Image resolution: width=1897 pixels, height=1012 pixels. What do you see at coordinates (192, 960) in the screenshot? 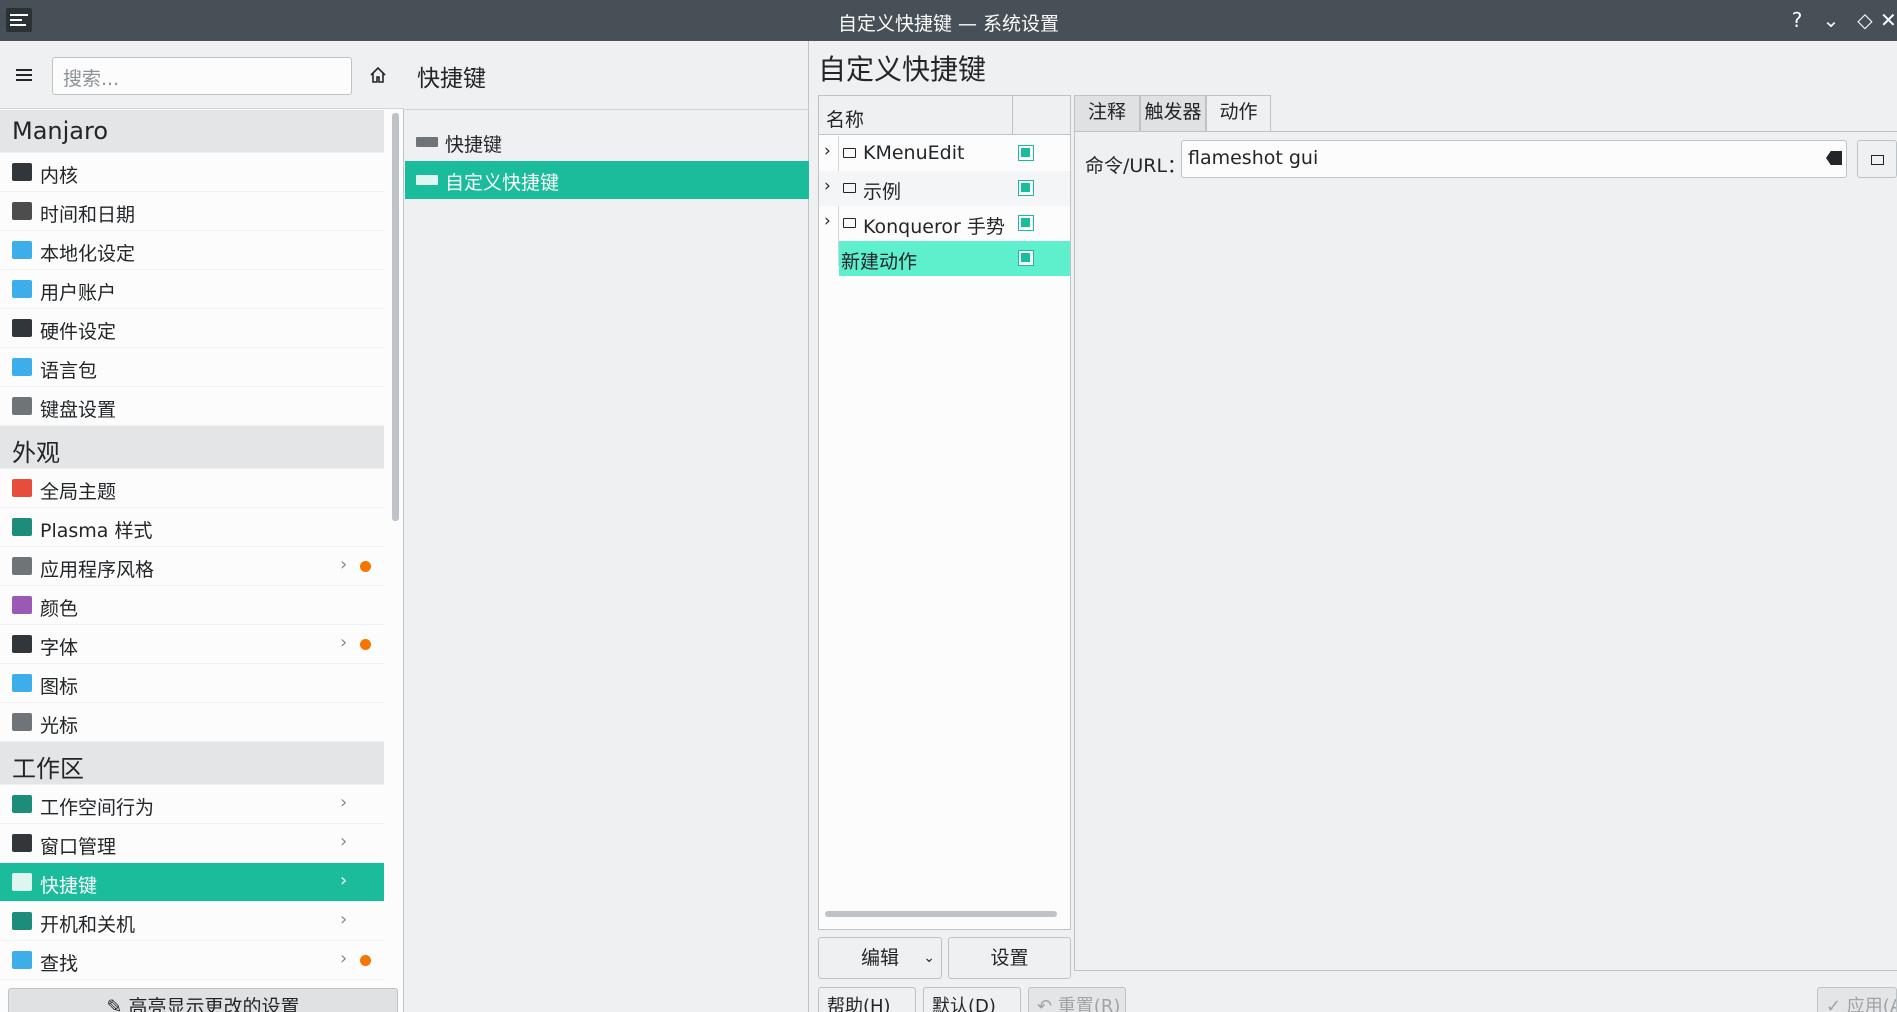
I see `sidebar-item: 查找 ›` at bounding box center [192, 960].